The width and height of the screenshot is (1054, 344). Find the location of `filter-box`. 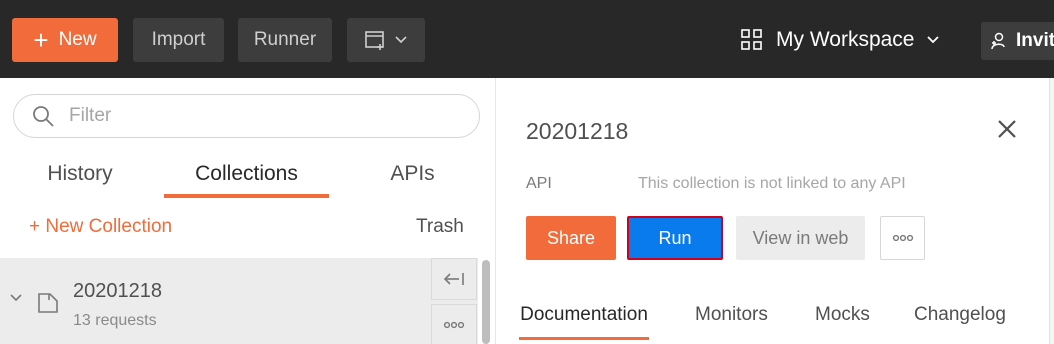

filter-box is located at coordinates (246, 116).